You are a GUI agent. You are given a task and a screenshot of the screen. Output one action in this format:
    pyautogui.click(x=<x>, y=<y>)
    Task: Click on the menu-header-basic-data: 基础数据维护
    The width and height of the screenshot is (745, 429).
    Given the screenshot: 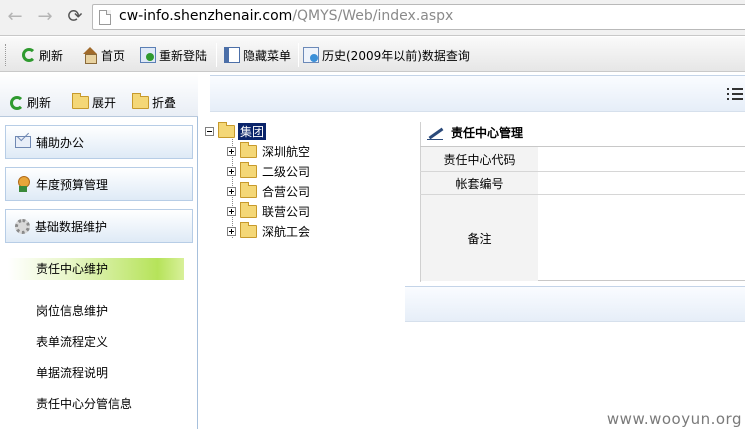 What is the action you would take?
    pyautogui.click(x=99, y=226)
    